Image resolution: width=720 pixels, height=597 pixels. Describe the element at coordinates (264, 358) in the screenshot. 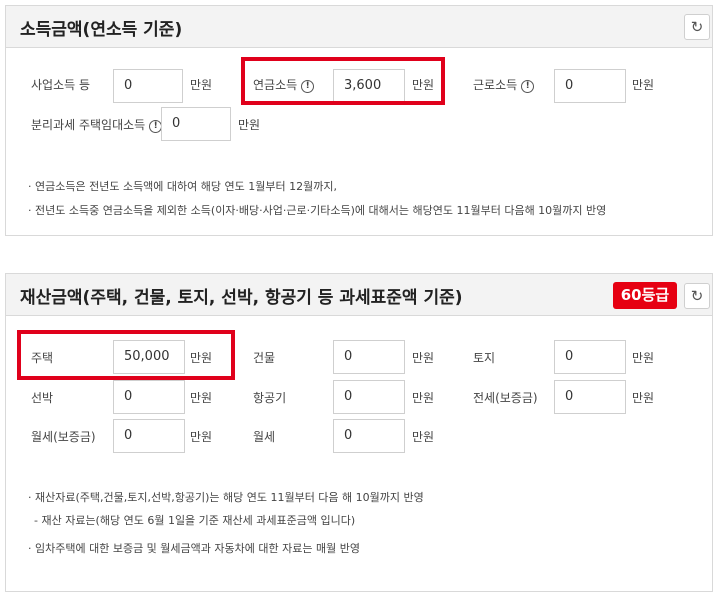

I see `building-label: 건물` at that location.